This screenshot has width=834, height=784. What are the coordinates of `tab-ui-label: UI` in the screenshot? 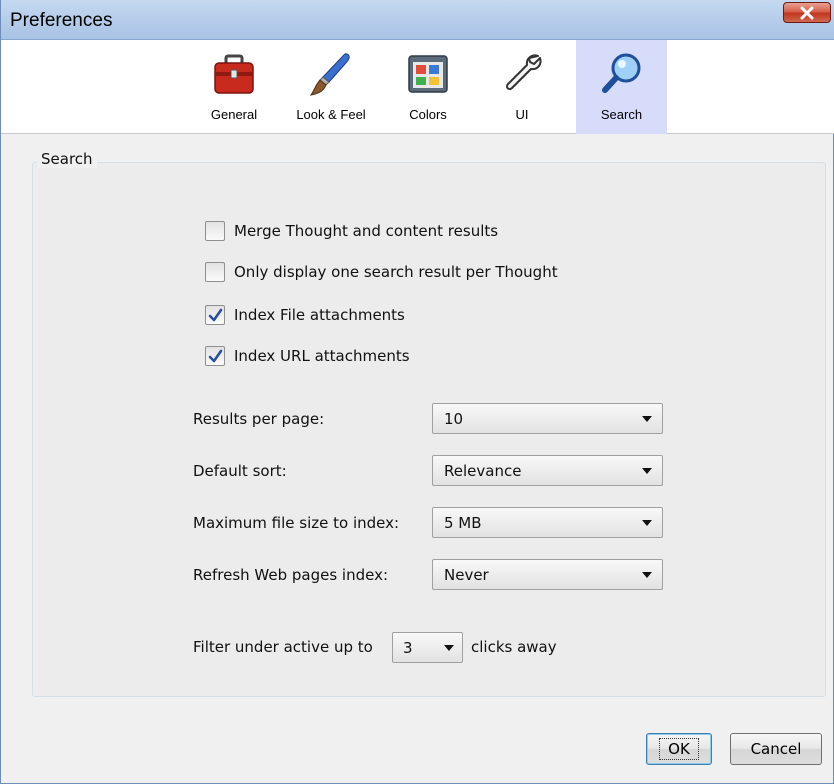 It's located at (522, 114).